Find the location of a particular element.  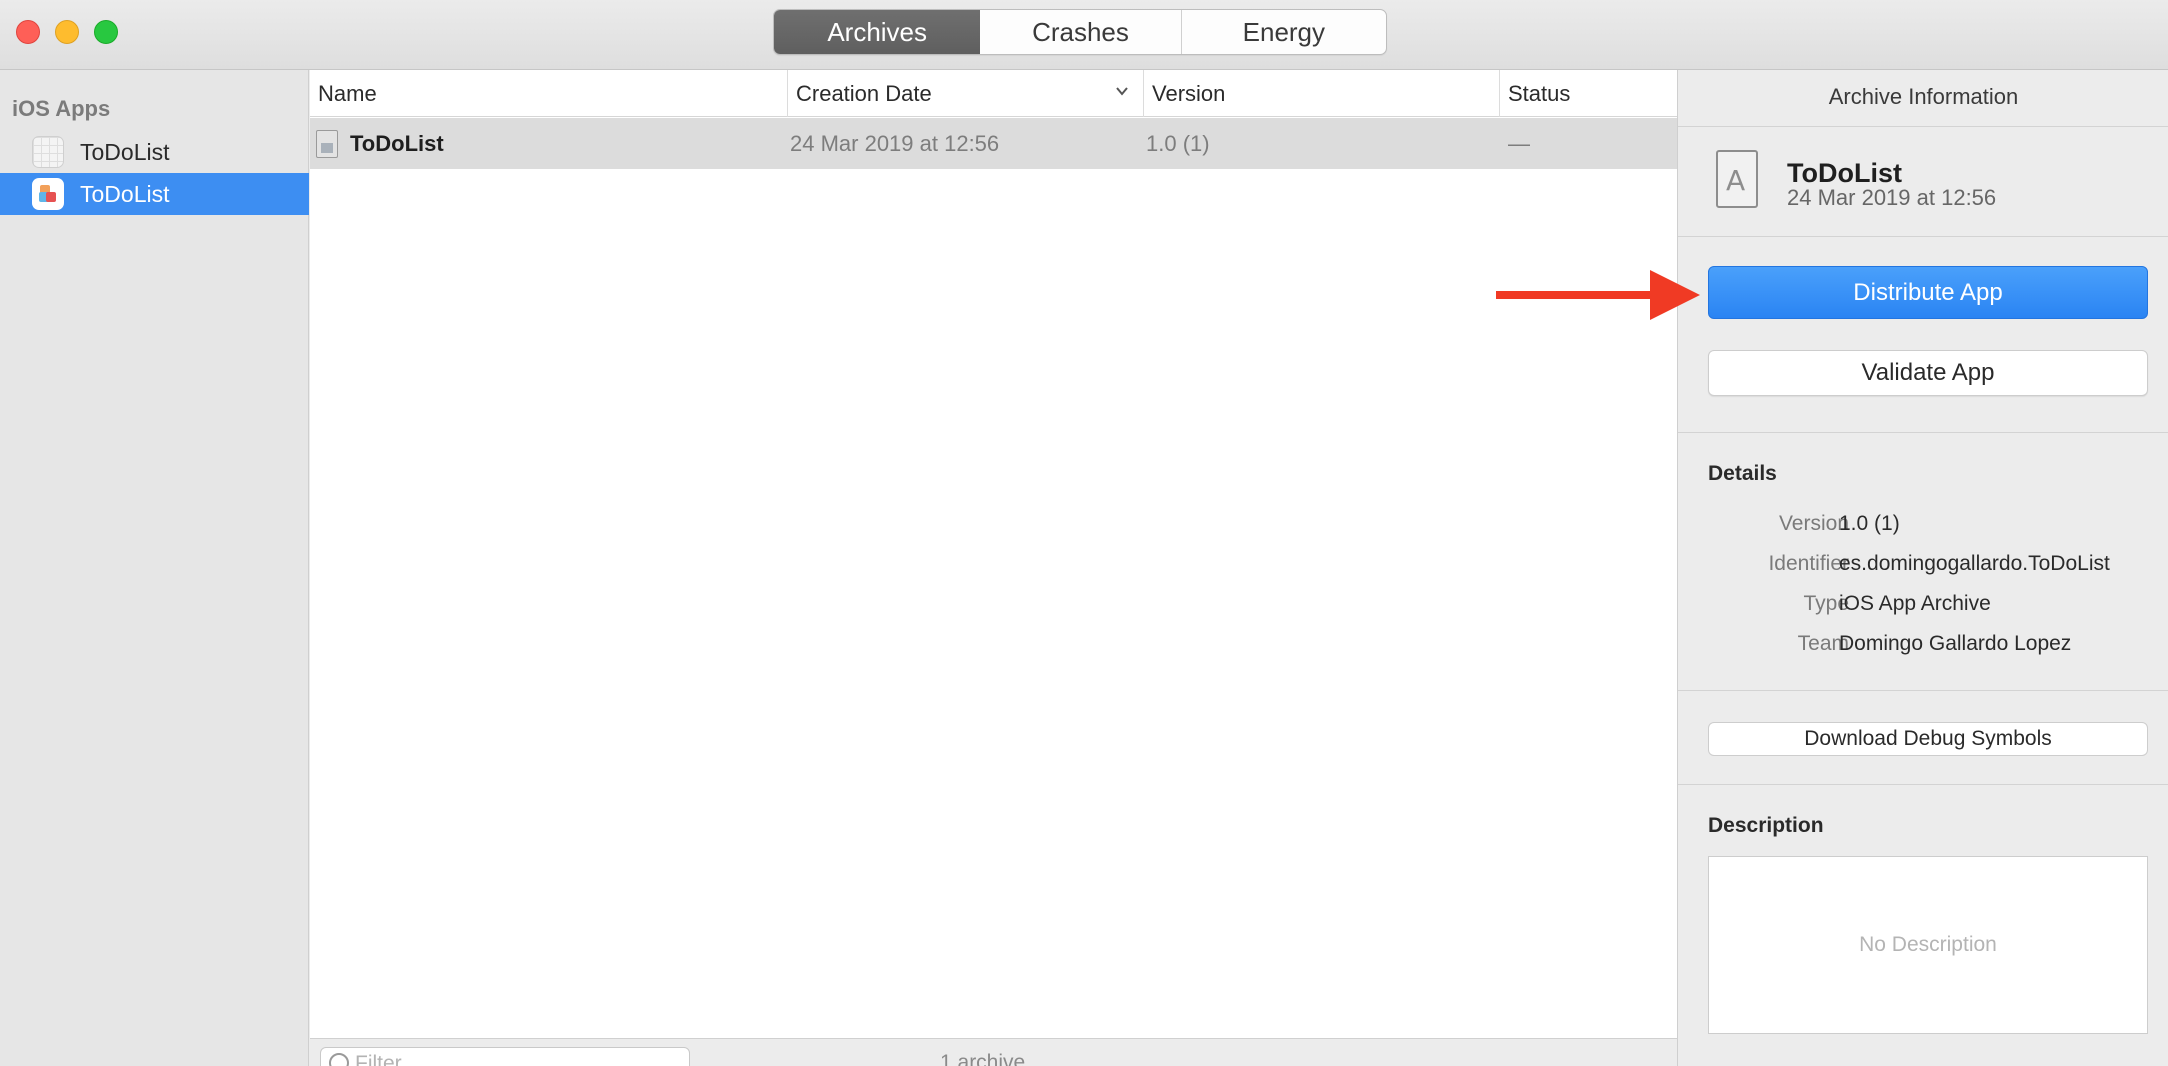

description-heading: Description is located at coordinates (1766, 825).